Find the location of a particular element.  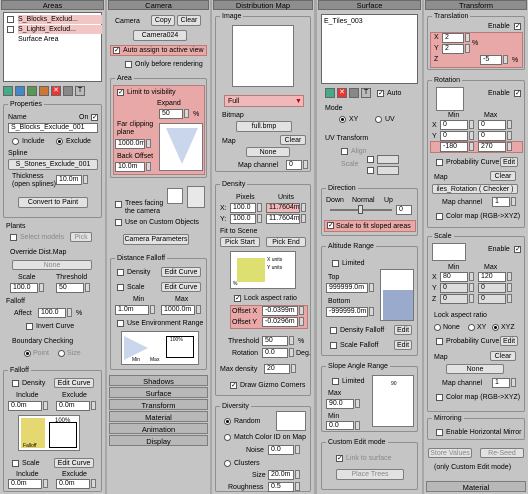

rollout-shadows: Shadows is located at coordinates (158, 380).